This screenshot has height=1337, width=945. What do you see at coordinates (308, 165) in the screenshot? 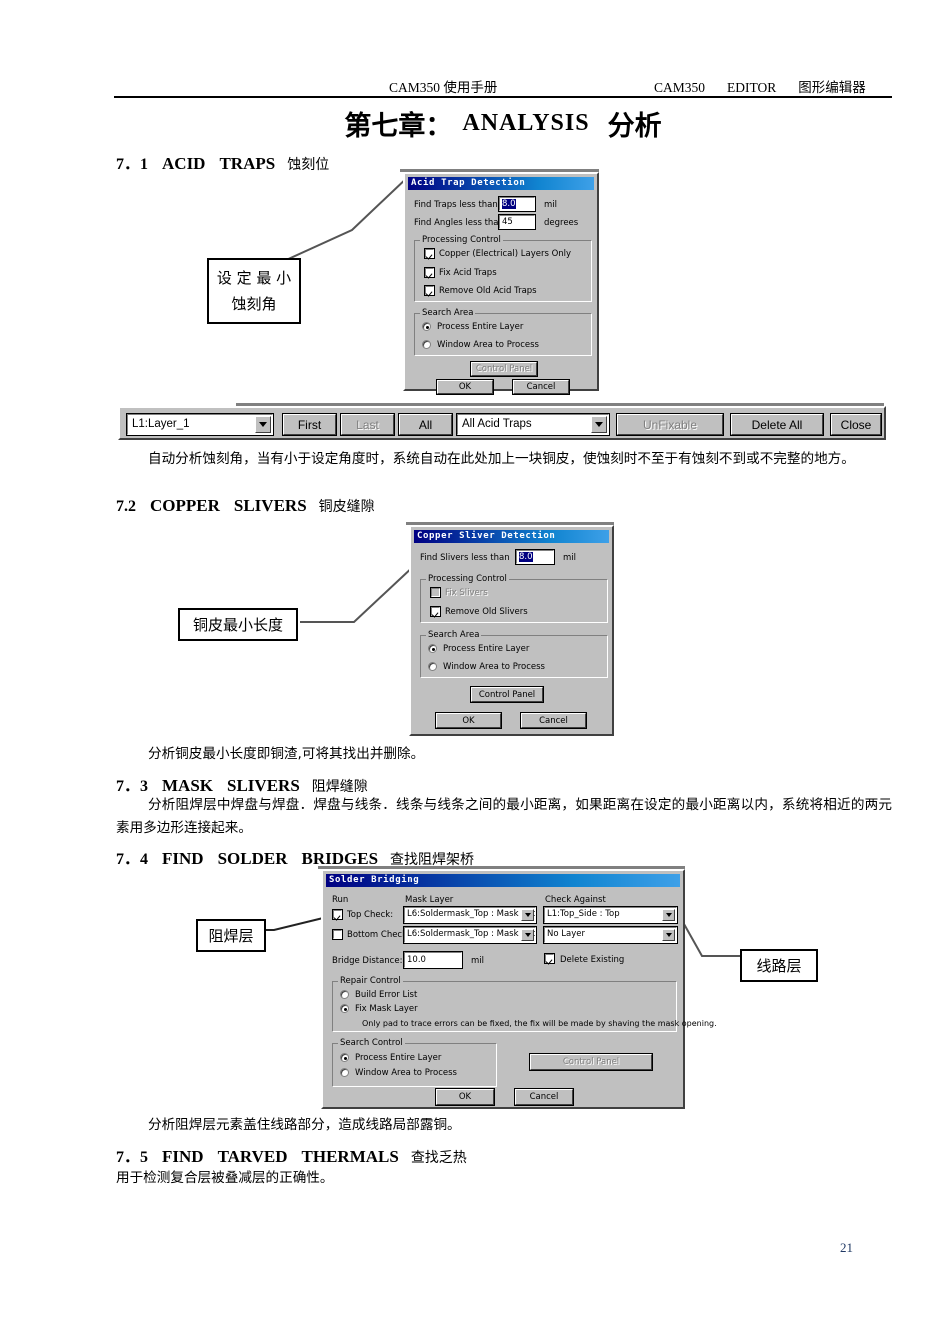
I see `section-7-1-cn: 蚀刻位` at bounding box center [308, 165].